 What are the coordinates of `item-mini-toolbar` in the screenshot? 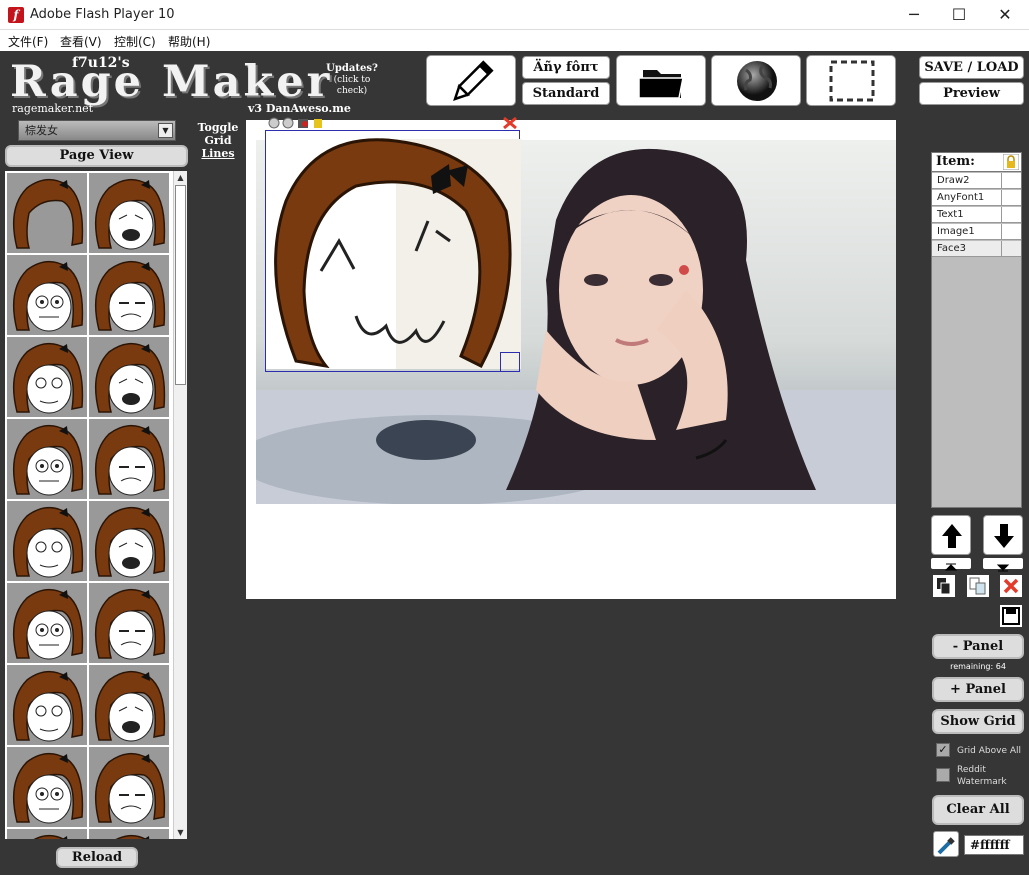 It's located at (308, 122).